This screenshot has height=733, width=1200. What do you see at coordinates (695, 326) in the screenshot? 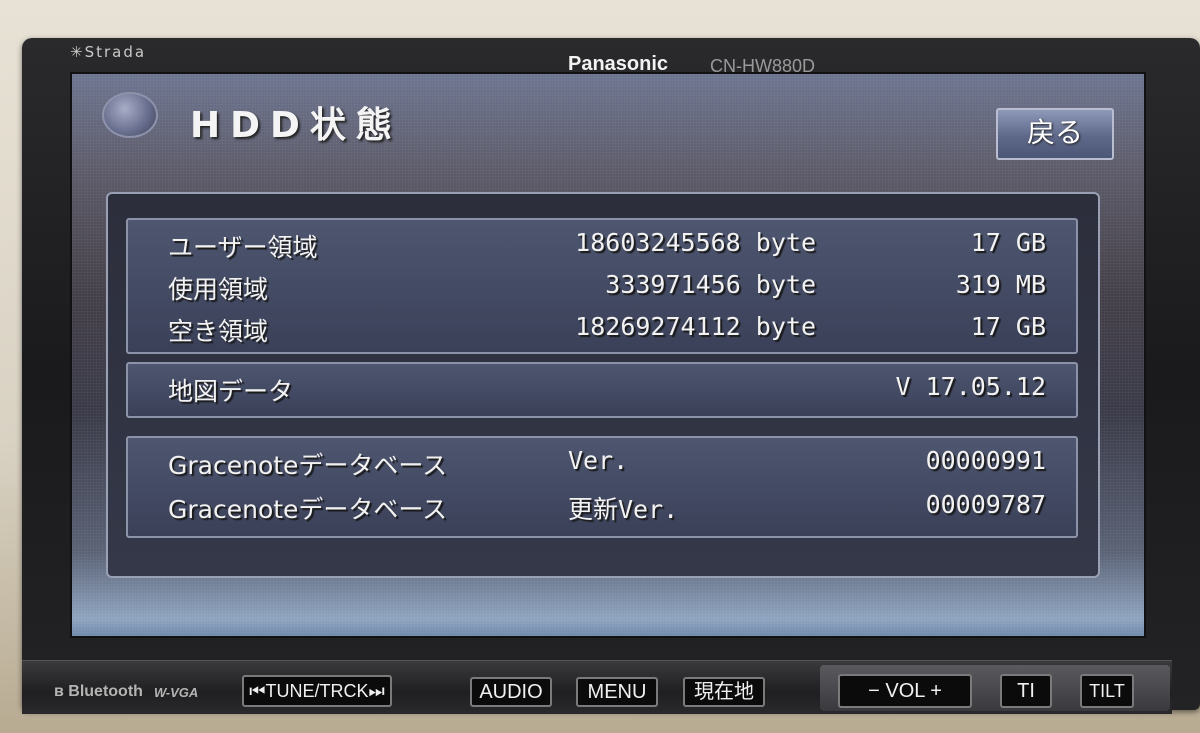
I see `storage-bytes: 18269274112 byte` at bounding box center [695, 326].